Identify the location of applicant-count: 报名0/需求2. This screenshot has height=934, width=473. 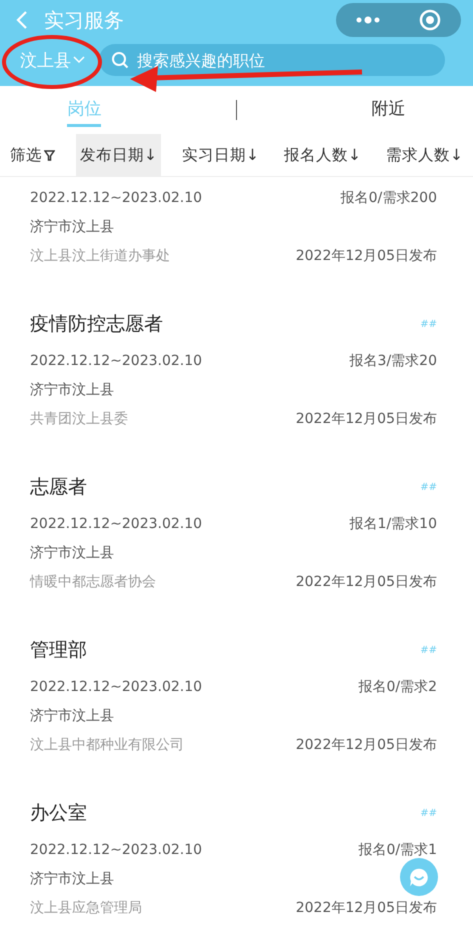
(397, 687).